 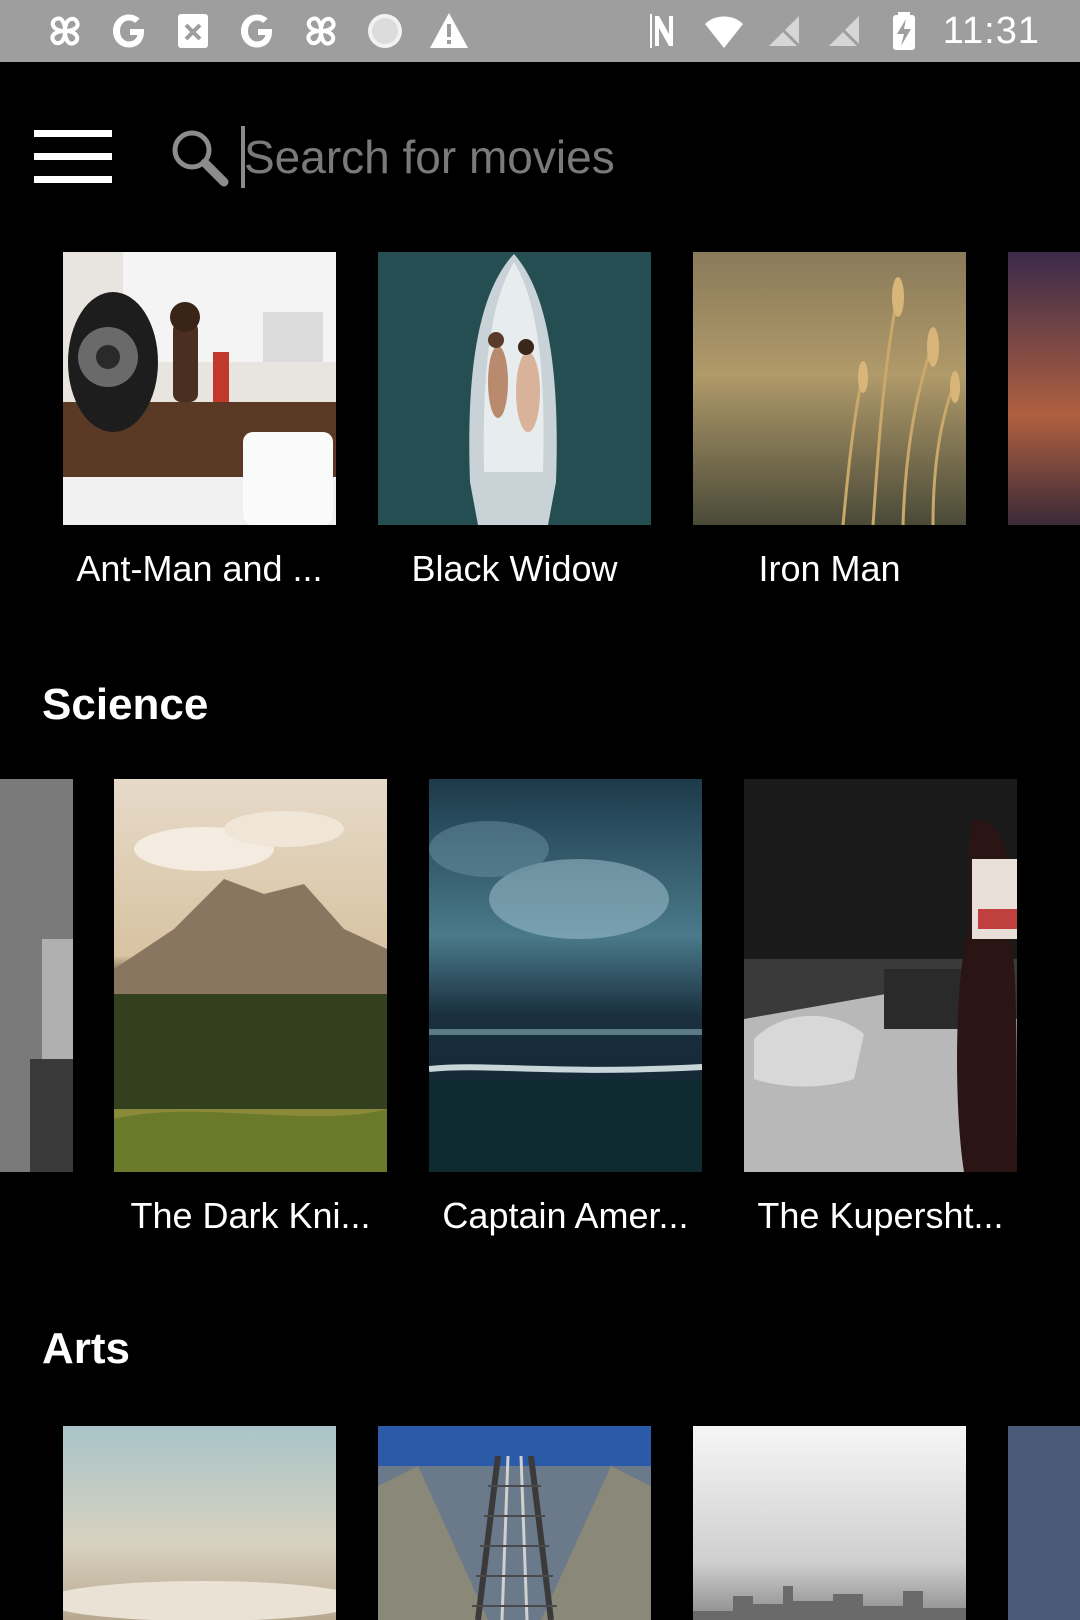 What do you see at coordinates (385, 31) in the screenshot?
I see `loading-circle-icon` at bounding box center [385, 31].